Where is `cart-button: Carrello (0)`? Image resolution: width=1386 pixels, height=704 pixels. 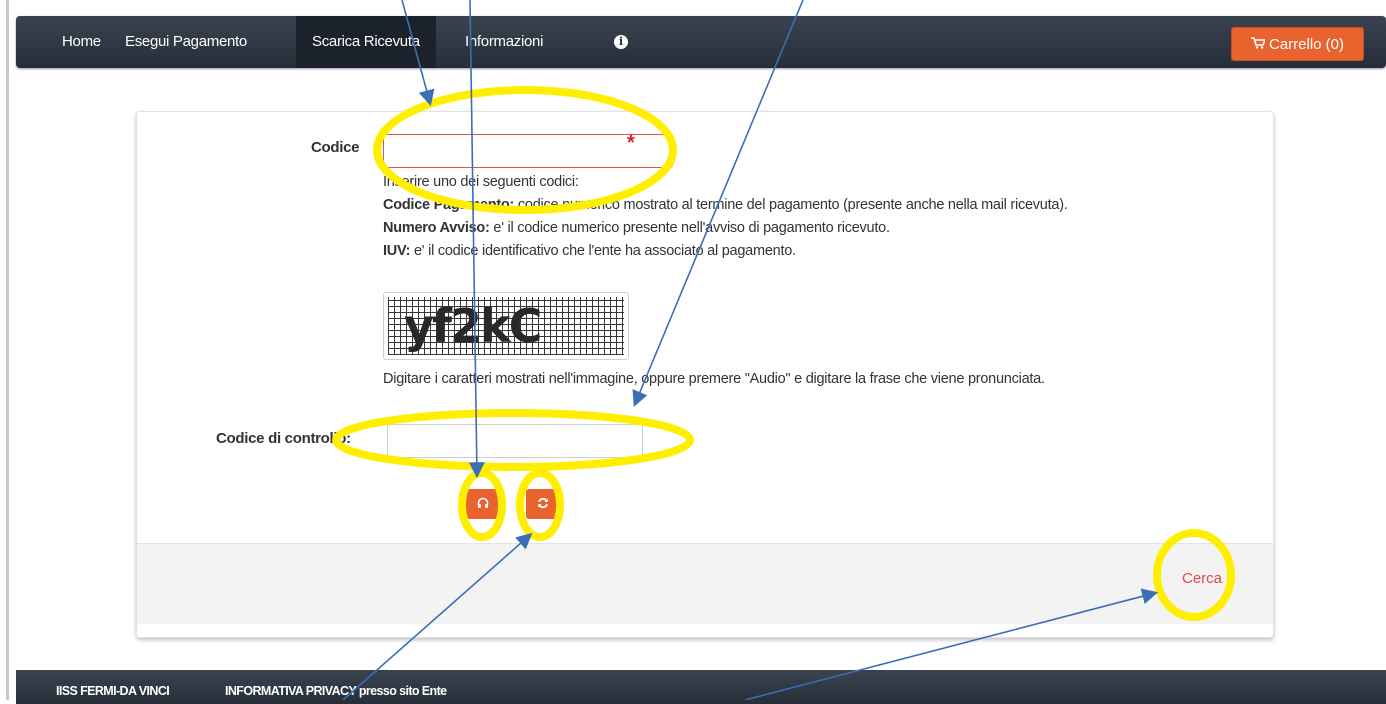 cart-button: Carrello (0) is located at coordinates (1297, 44).